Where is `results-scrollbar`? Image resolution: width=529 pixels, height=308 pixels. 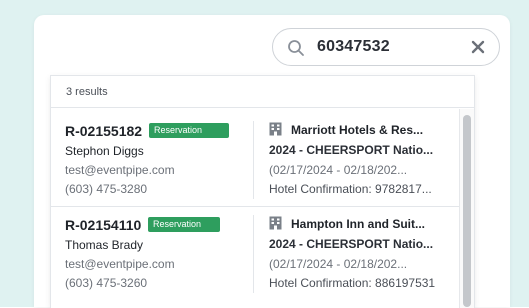 results-scrollbar is located at coordinates (466, 208).